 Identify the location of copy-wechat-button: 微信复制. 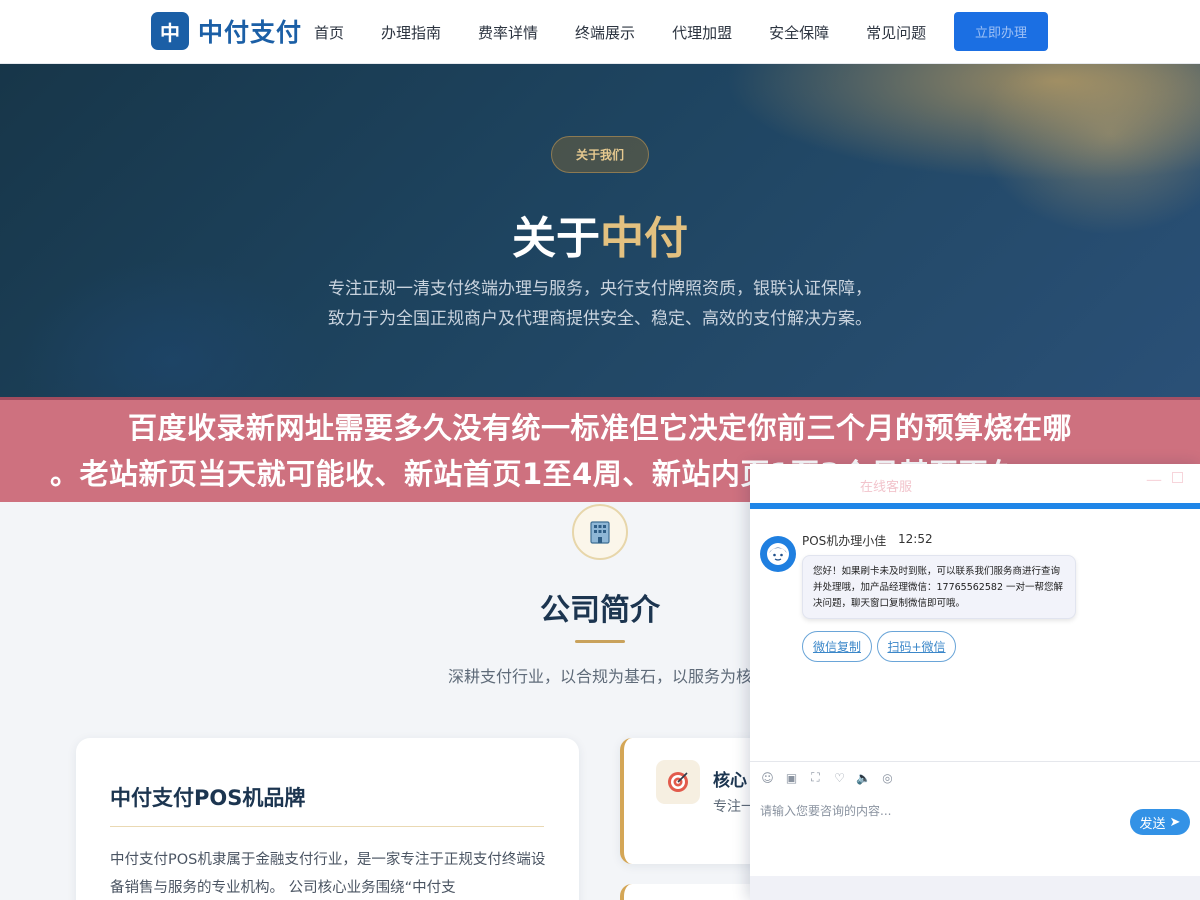
(837, 646).